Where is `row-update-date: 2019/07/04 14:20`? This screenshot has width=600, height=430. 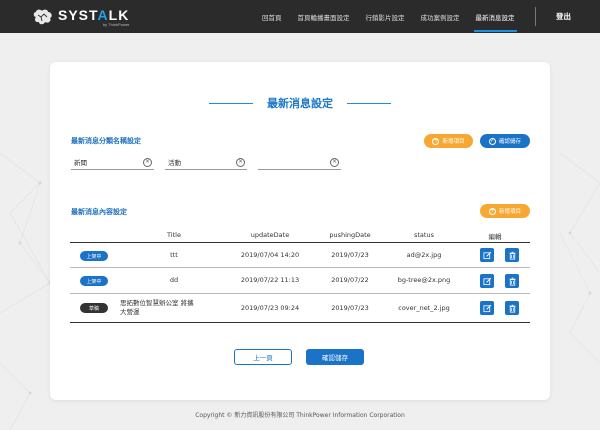
row-update-date: 2019/07/04 14:20 is located at coordinates (270, 255).